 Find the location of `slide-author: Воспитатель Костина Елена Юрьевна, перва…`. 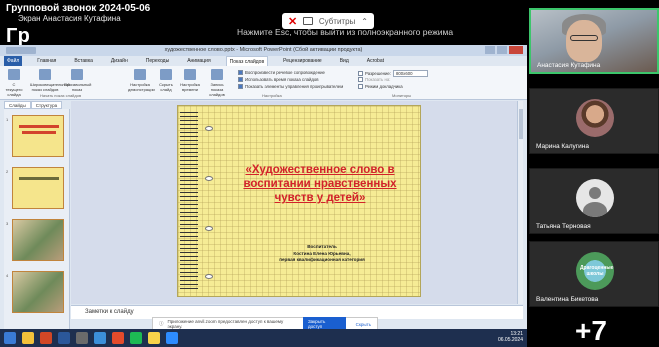

slide-author: Воспитатель Костина Елена Юрьевна, перва… is located at coordinates (322, 253).